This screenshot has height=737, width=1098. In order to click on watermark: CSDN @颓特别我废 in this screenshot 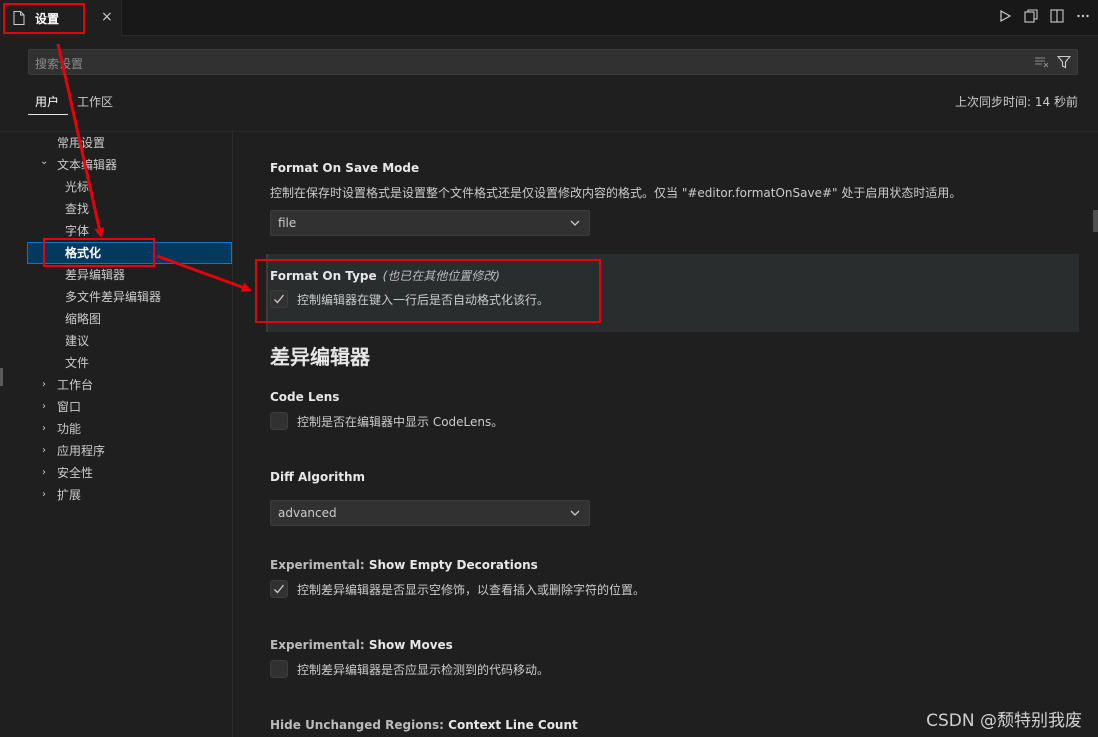, I will do `click(1004, 721)`.